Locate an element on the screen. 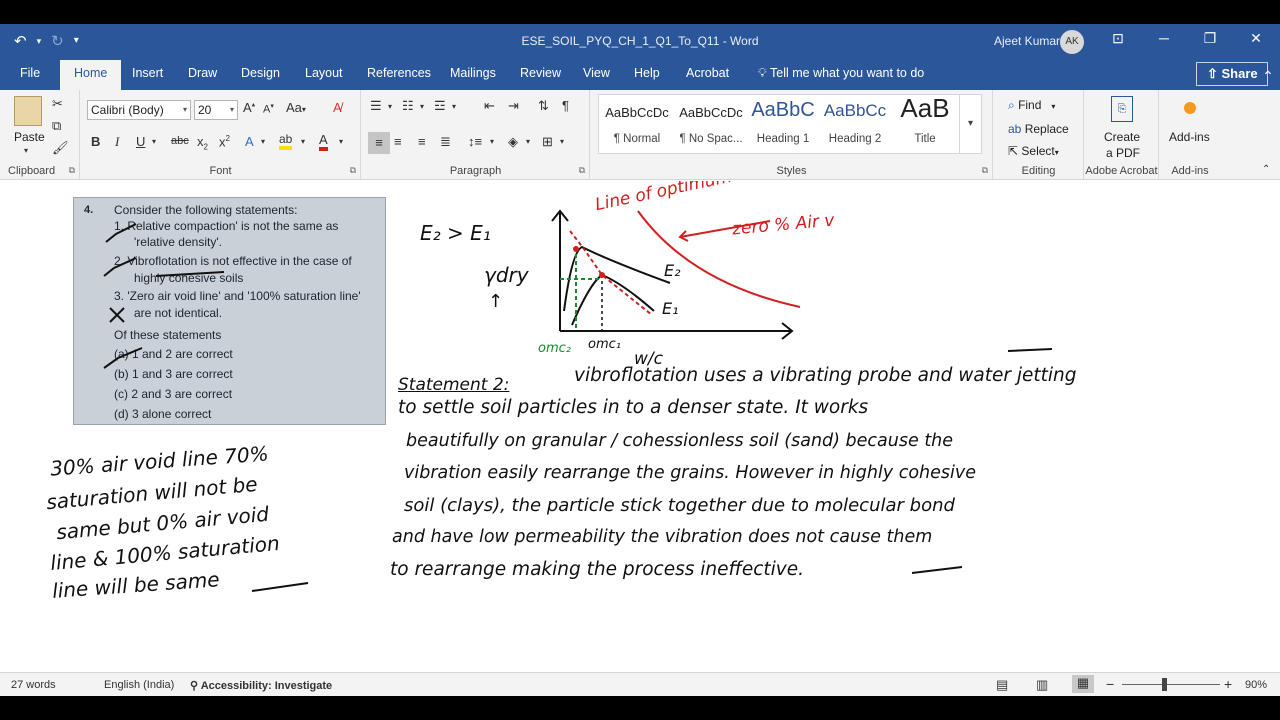 Image resolution: width=1280 pixels, height=720 pixels. avatar: AK is located at coordinates (1072, 42).